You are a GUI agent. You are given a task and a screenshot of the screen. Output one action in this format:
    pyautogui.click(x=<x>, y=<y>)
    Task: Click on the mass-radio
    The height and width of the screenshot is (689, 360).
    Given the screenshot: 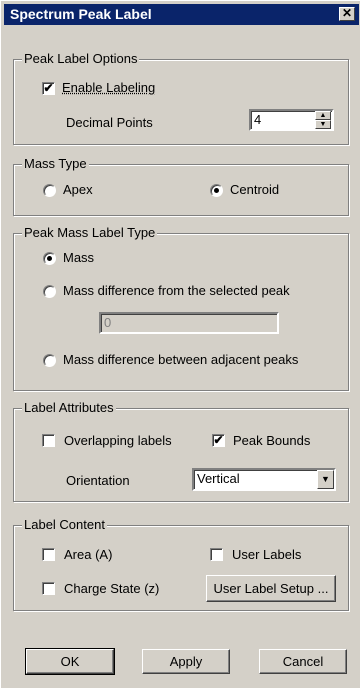 What is the action you would take?
    pyautogui.click(x=49, y=258)
    